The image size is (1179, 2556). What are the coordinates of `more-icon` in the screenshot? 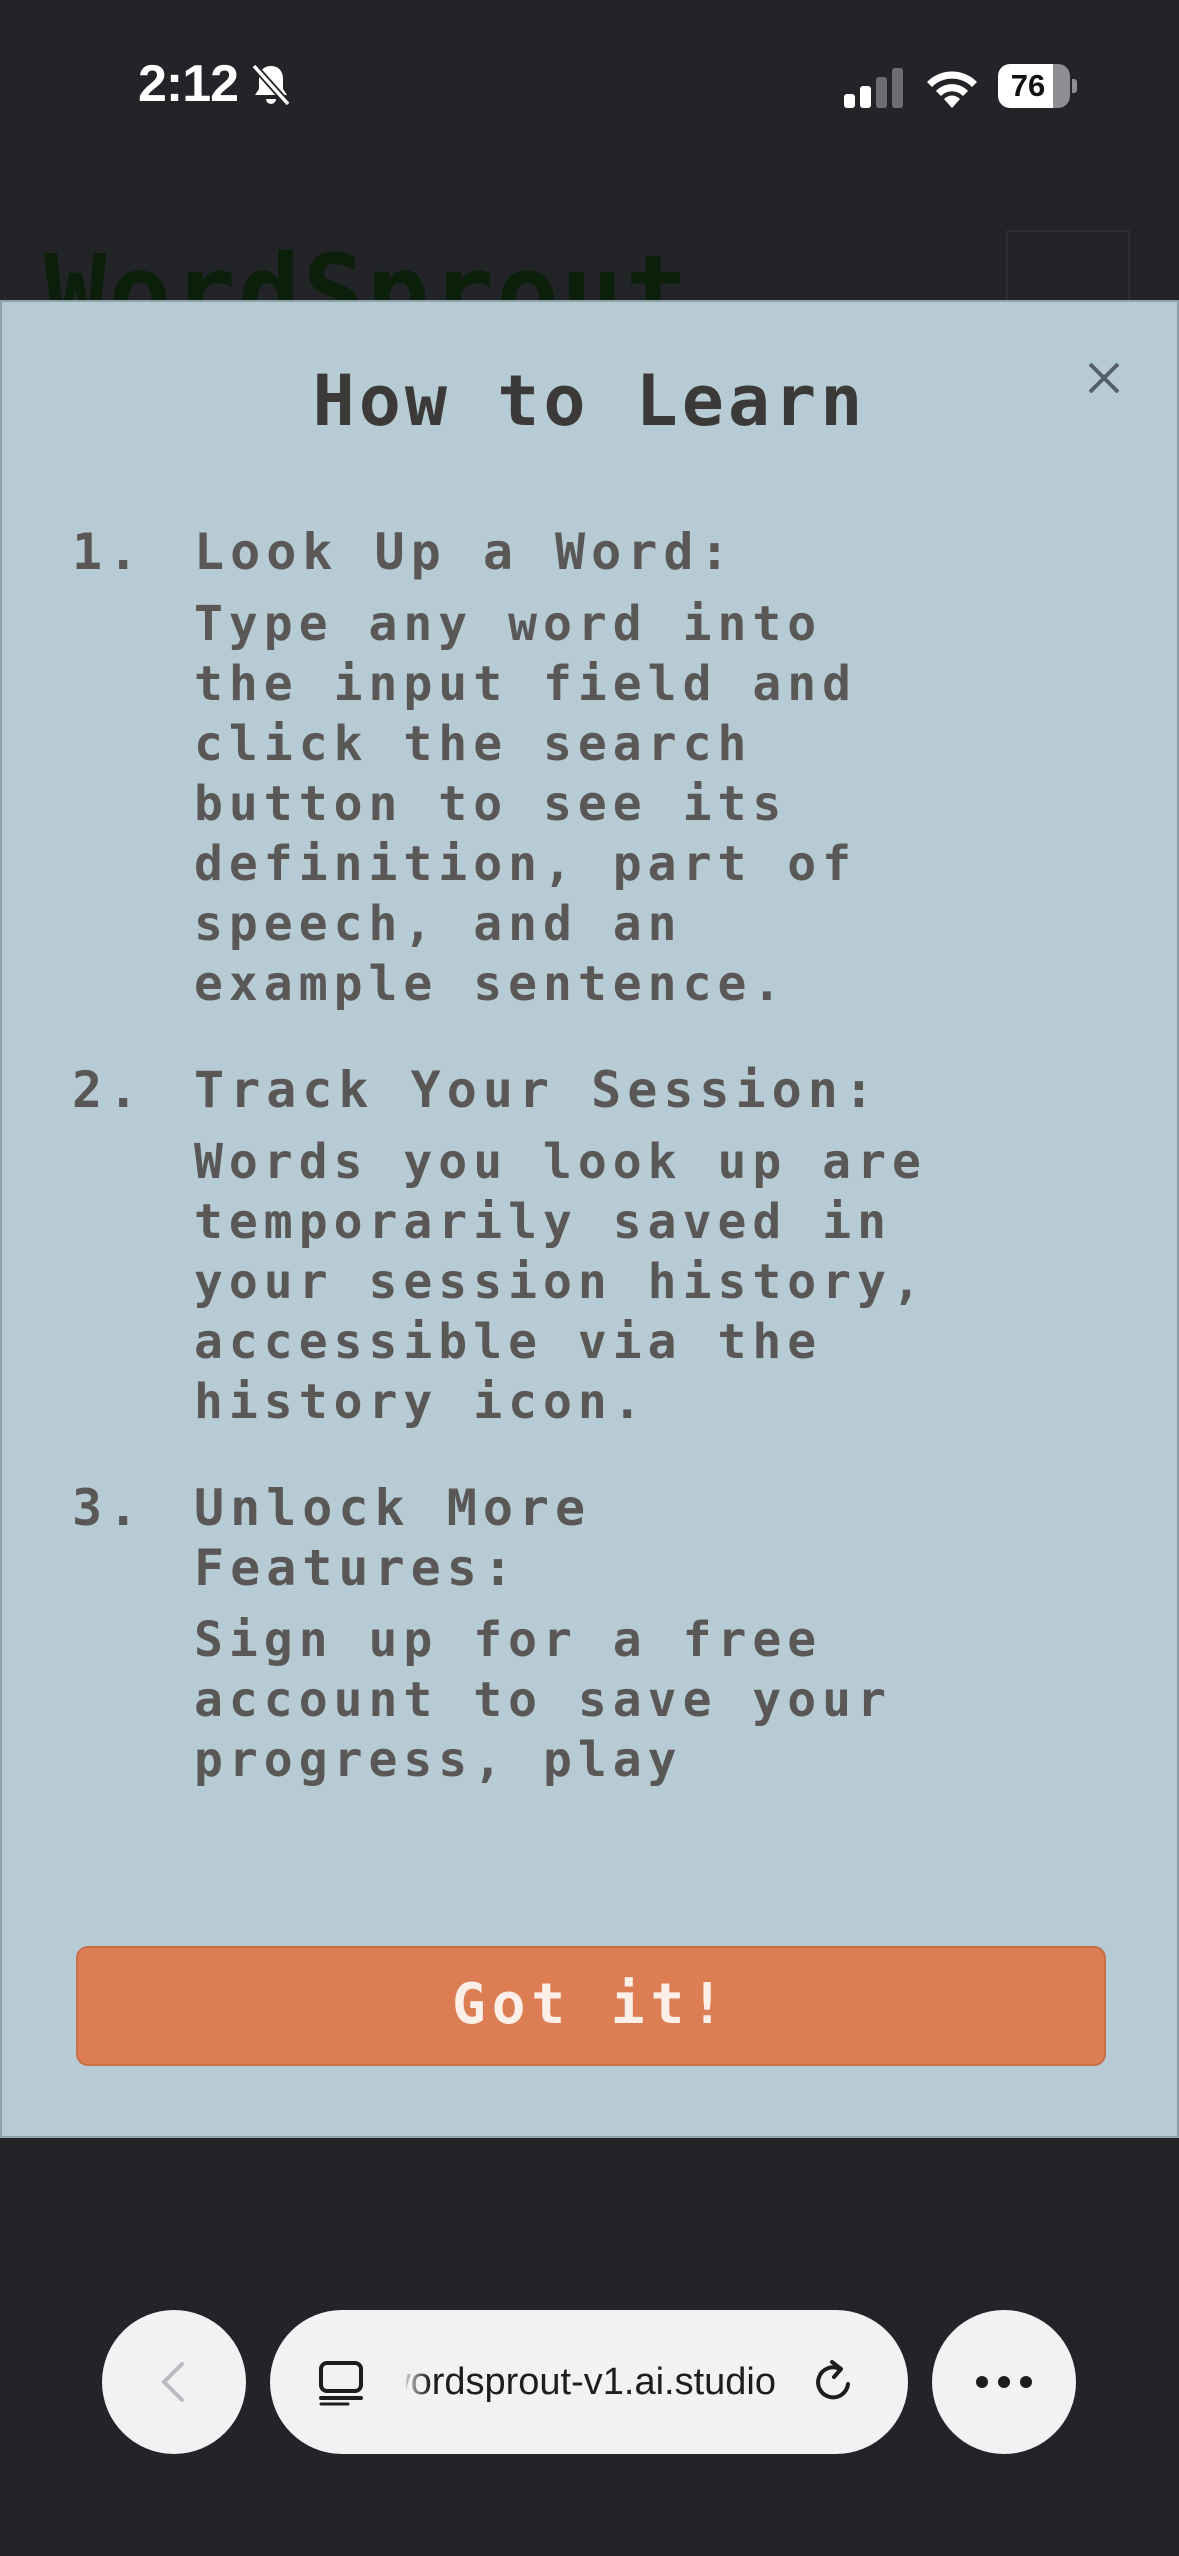 It's located at (1004, 2382).